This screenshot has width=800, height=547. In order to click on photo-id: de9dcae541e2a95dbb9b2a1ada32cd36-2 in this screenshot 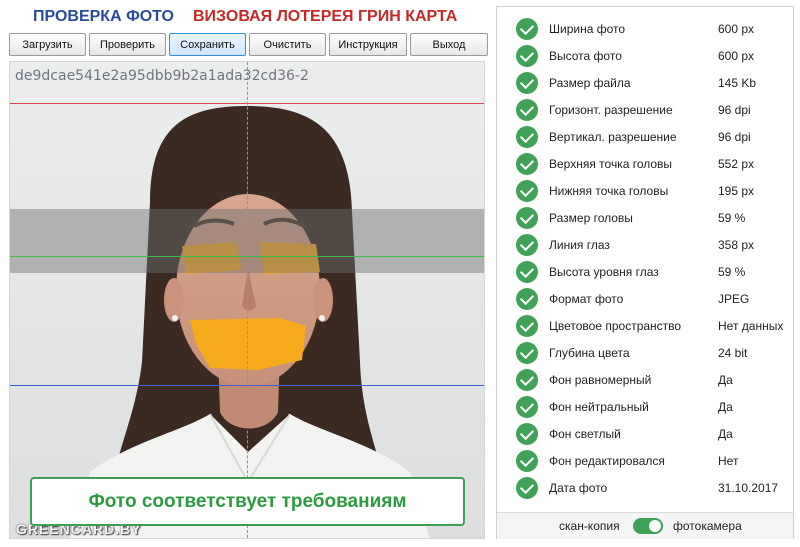, I will do `click(162, 76)`.